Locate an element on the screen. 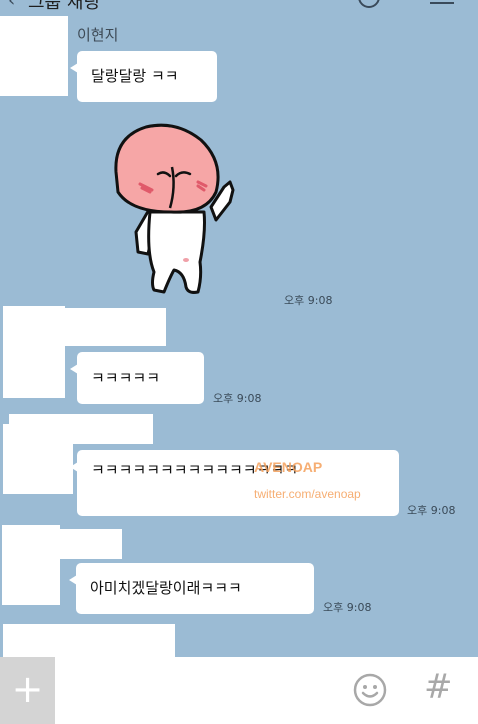 The width and height of the screenshot is (478, 724). menu-icon is located at coordinates (442, 3).